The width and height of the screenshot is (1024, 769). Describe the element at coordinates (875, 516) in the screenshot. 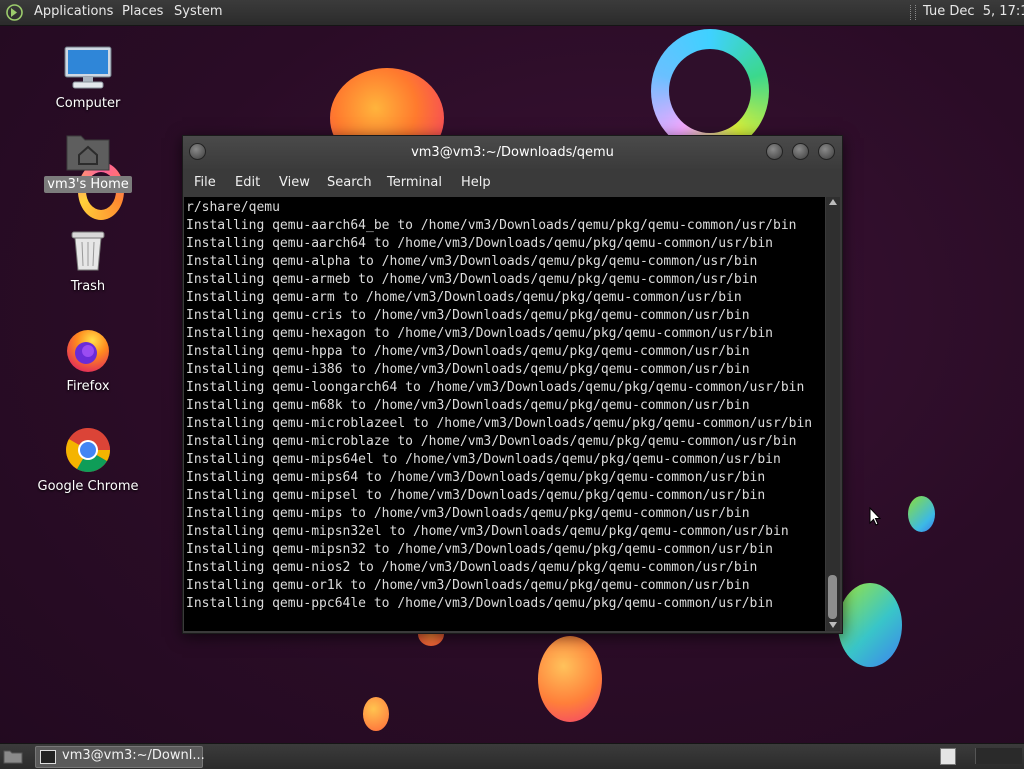

I see `mouse-pointer-icon` at that location.